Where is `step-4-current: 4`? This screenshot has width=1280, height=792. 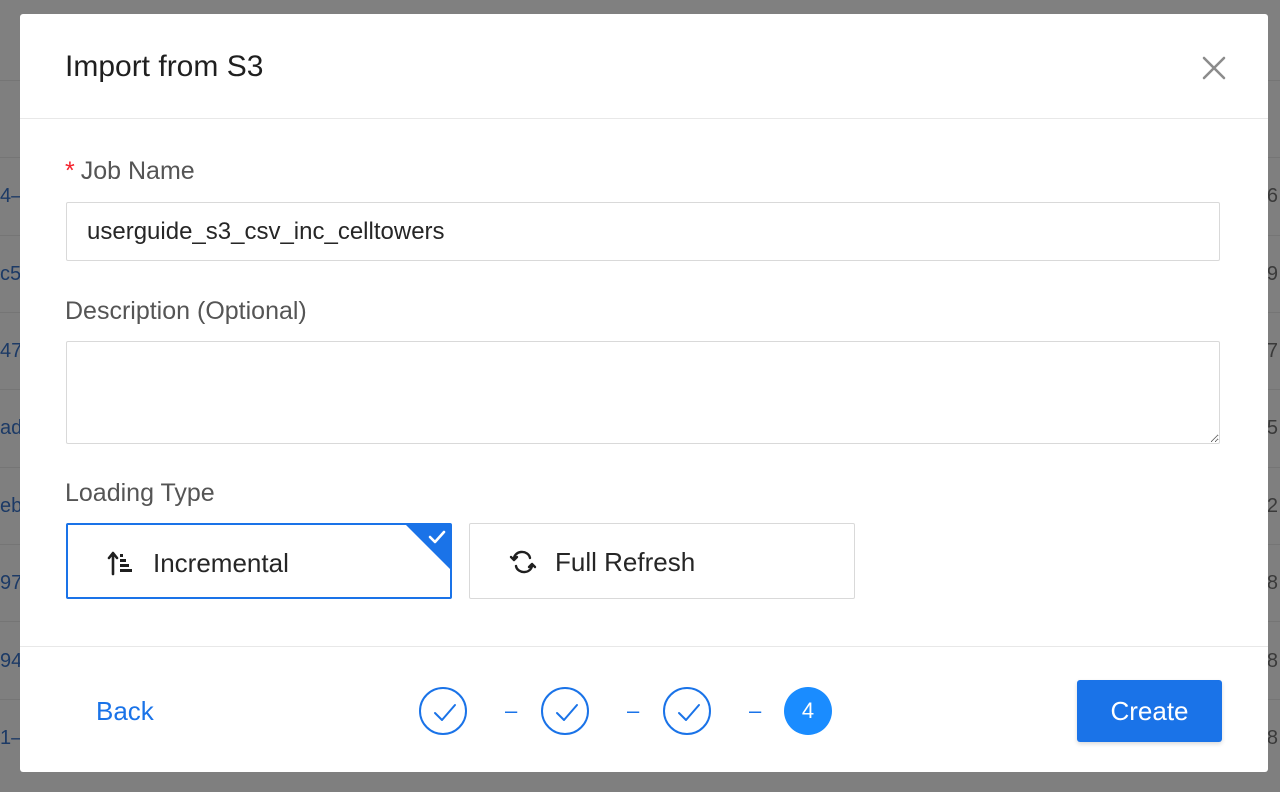 step-4-current: 4 is located at coordinates (808, 711).